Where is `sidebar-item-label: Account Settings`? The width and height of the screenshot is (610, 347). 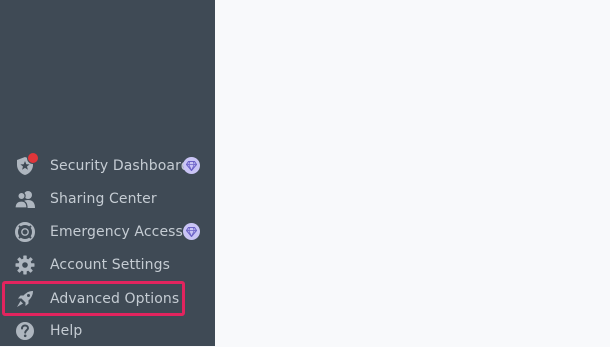
sidebar-item-label: Account Settings is located at coordinates (110, 264).